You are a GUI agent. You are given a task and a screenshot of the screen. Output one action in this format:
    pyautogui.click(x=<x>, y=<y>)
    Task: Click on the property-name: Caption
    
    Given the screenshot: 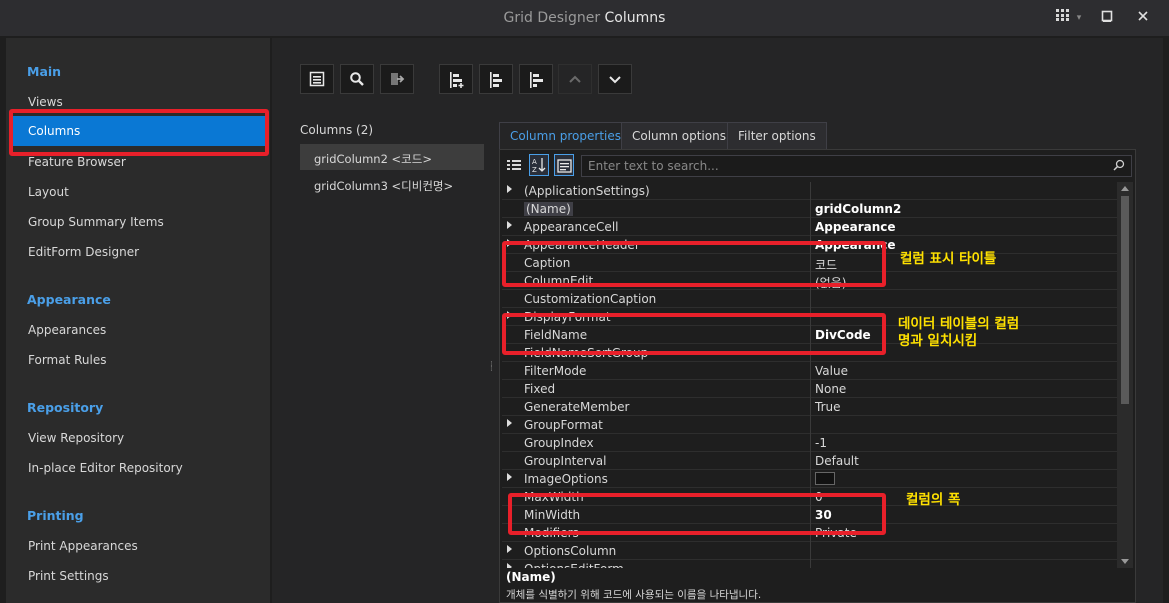 What is the action you would take?
    pyautogui.click(x=547, y=263)
    